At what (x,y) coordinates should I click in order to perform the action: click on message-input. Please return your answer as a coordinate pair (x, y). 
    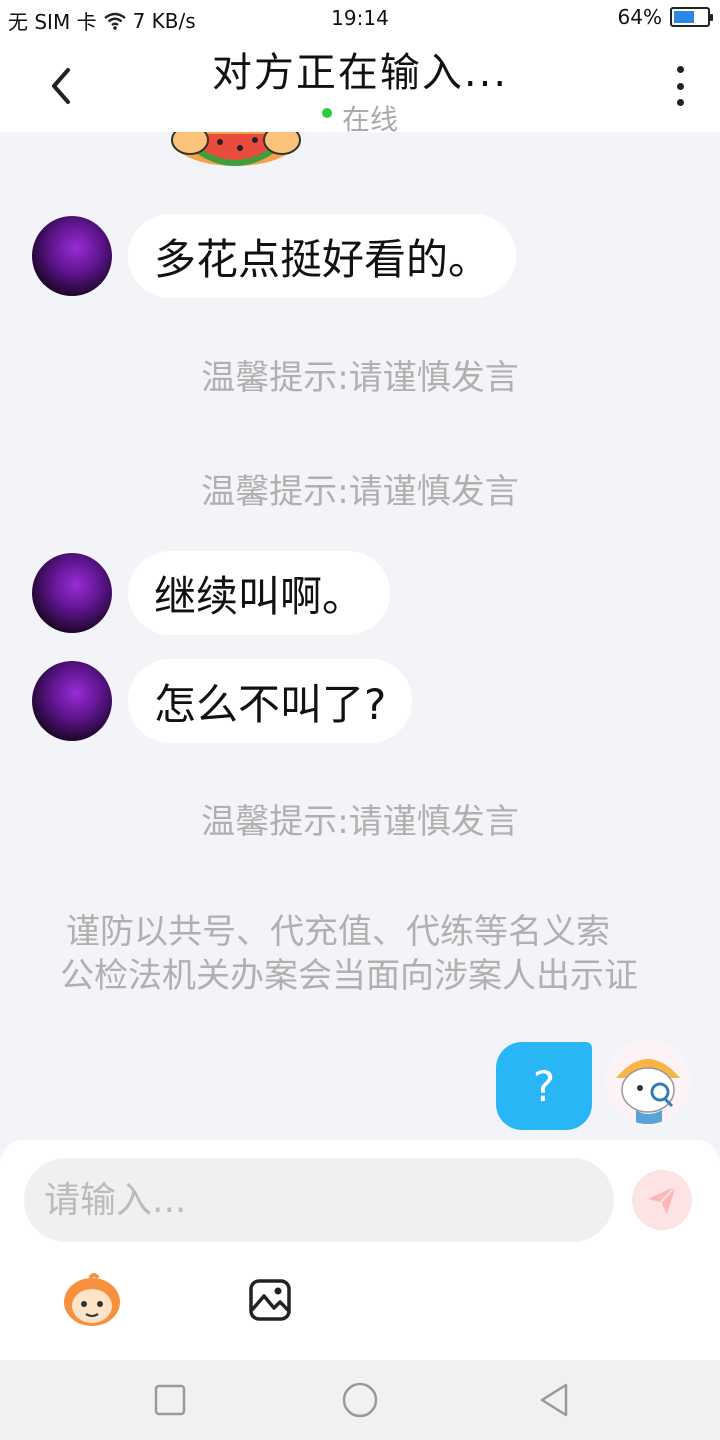
    Looking at the image, I should click on (319, 1200).